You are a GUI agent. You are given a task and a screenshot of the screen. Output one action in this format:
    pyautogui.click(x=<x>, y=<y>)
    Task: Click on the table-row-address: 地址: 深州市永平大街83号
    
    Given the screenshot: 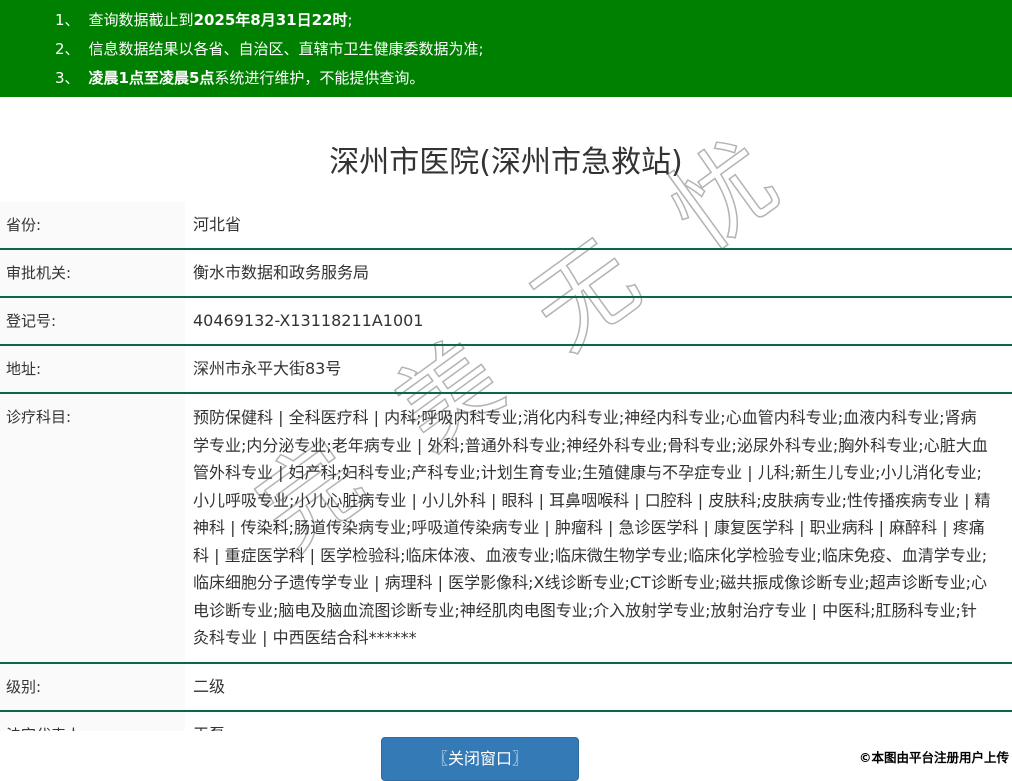 What is the action you would take?
    pyautogui.click(x=506, y=370)
    